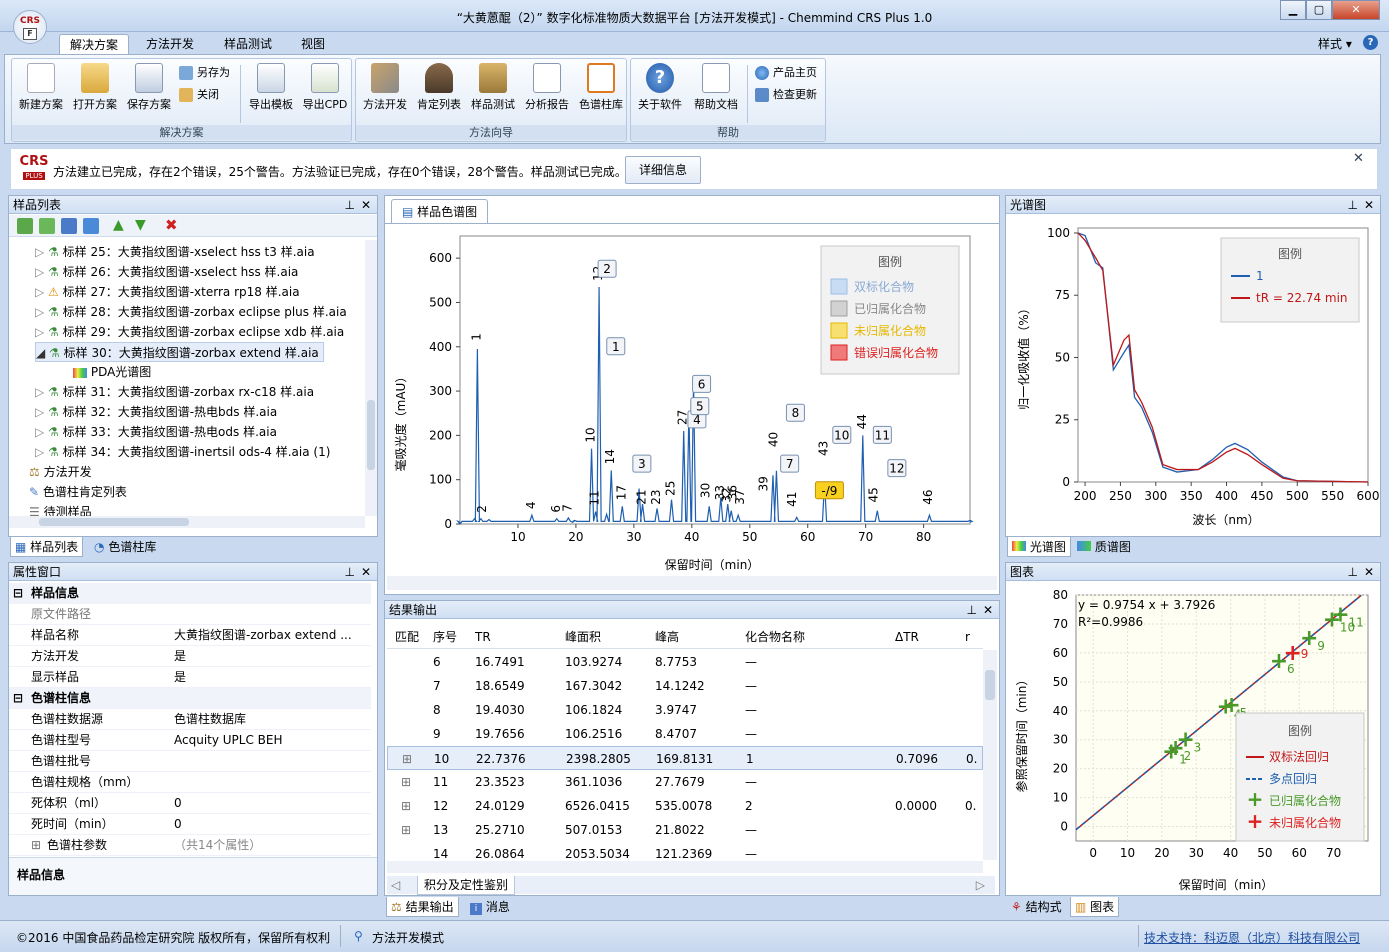 The height and width of the screenshot is (952, 1389). What do you see at coordinates (173, 226) in the screenshot?
I see `delete-icon: ✖` at bounding box center [173, 226].